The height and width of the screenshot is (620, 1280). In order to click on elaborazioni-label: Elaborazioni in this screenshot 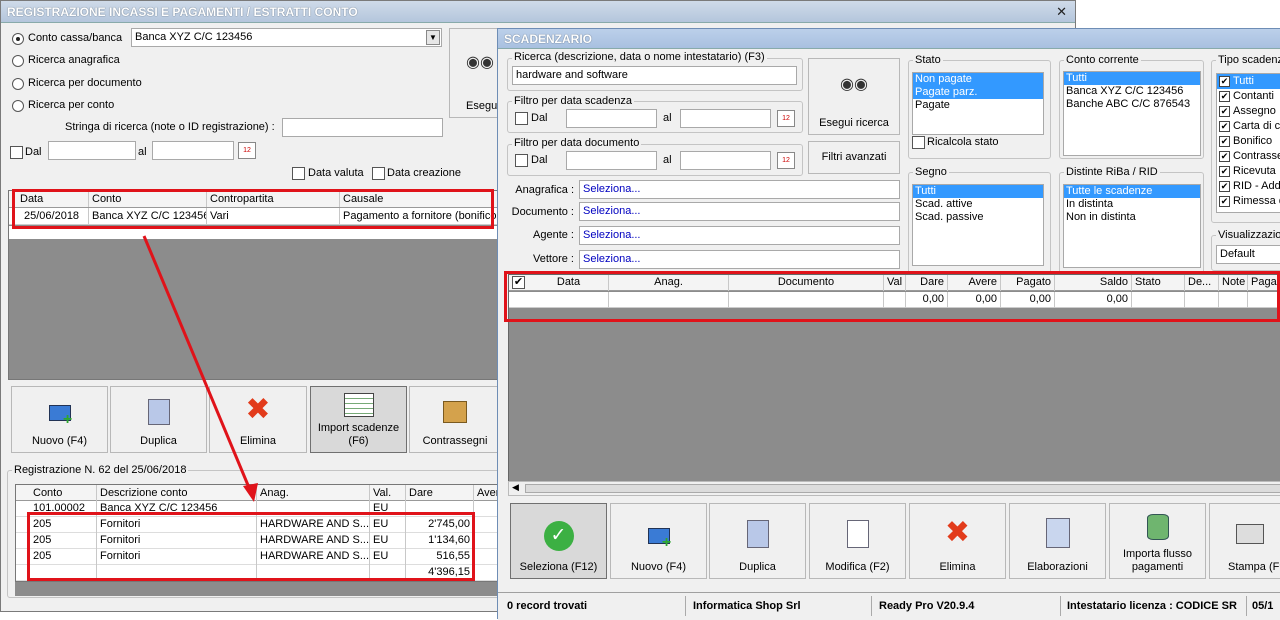, I will do `click(1057, 567)`.